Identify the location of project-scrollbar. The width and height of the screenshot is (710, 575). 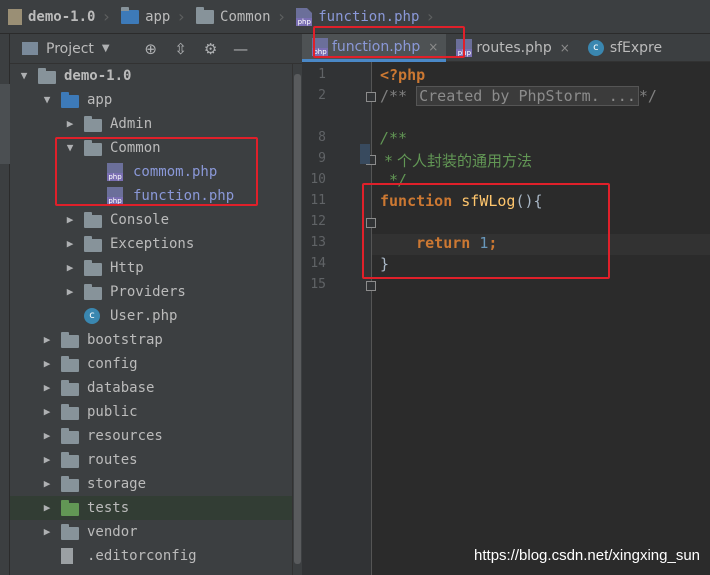
(297, 319).